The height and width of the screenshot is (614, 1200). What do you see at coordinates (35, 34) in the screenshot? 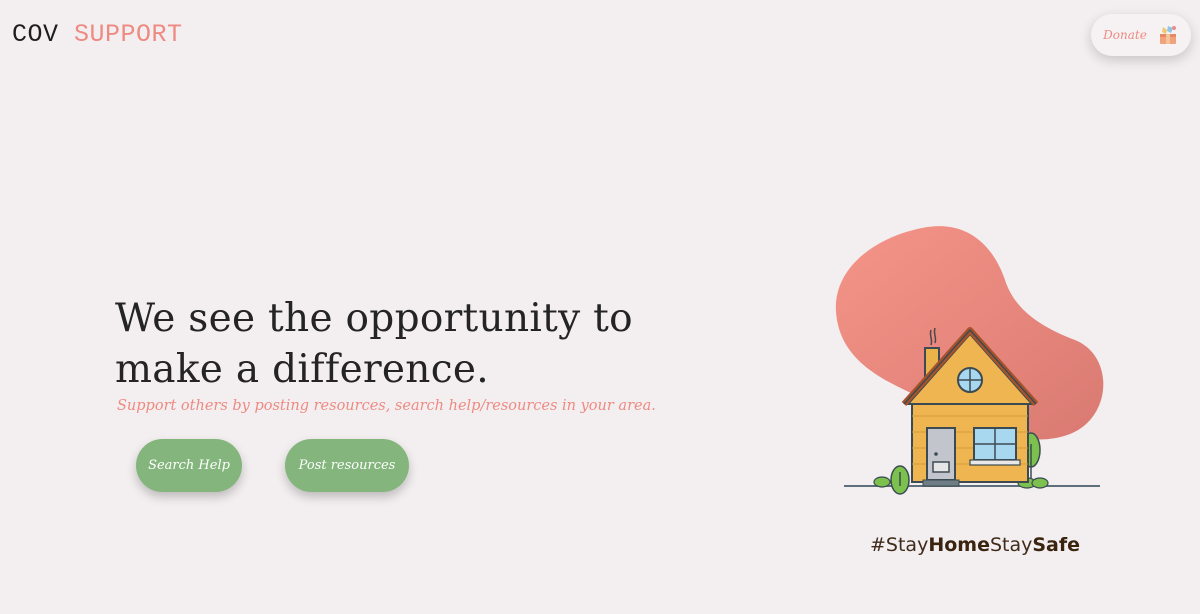
I see `logo-text-cov: COV` at bounding box center [35, 34].